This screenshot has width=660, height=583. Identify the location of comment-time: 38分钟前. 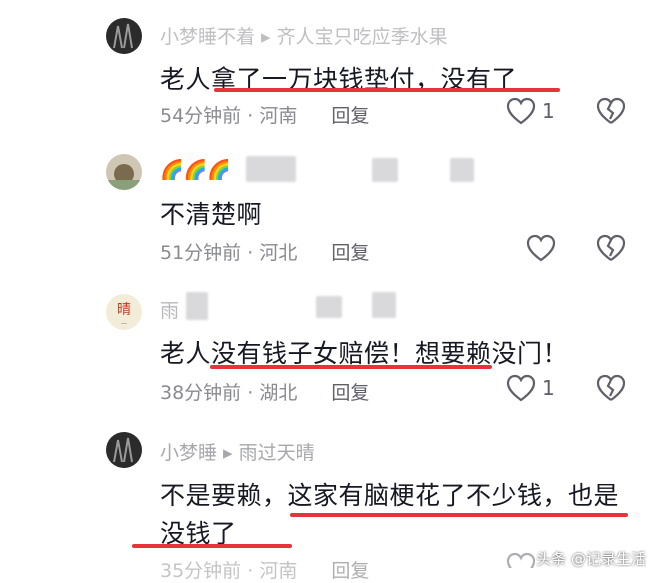
(201, 393).